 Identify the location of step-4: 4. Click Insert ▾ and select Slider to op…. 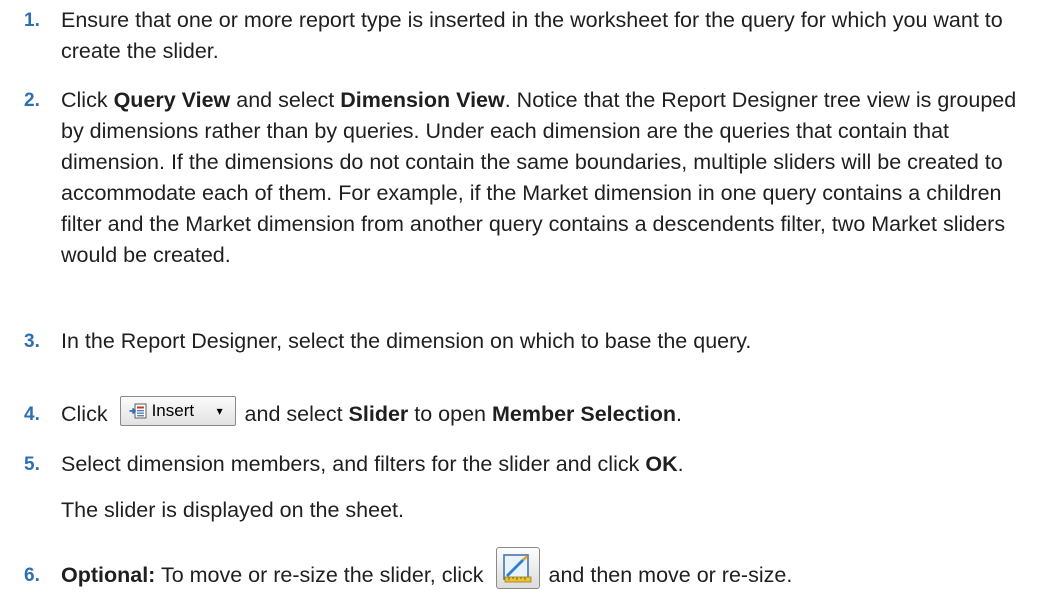
(525, 413).